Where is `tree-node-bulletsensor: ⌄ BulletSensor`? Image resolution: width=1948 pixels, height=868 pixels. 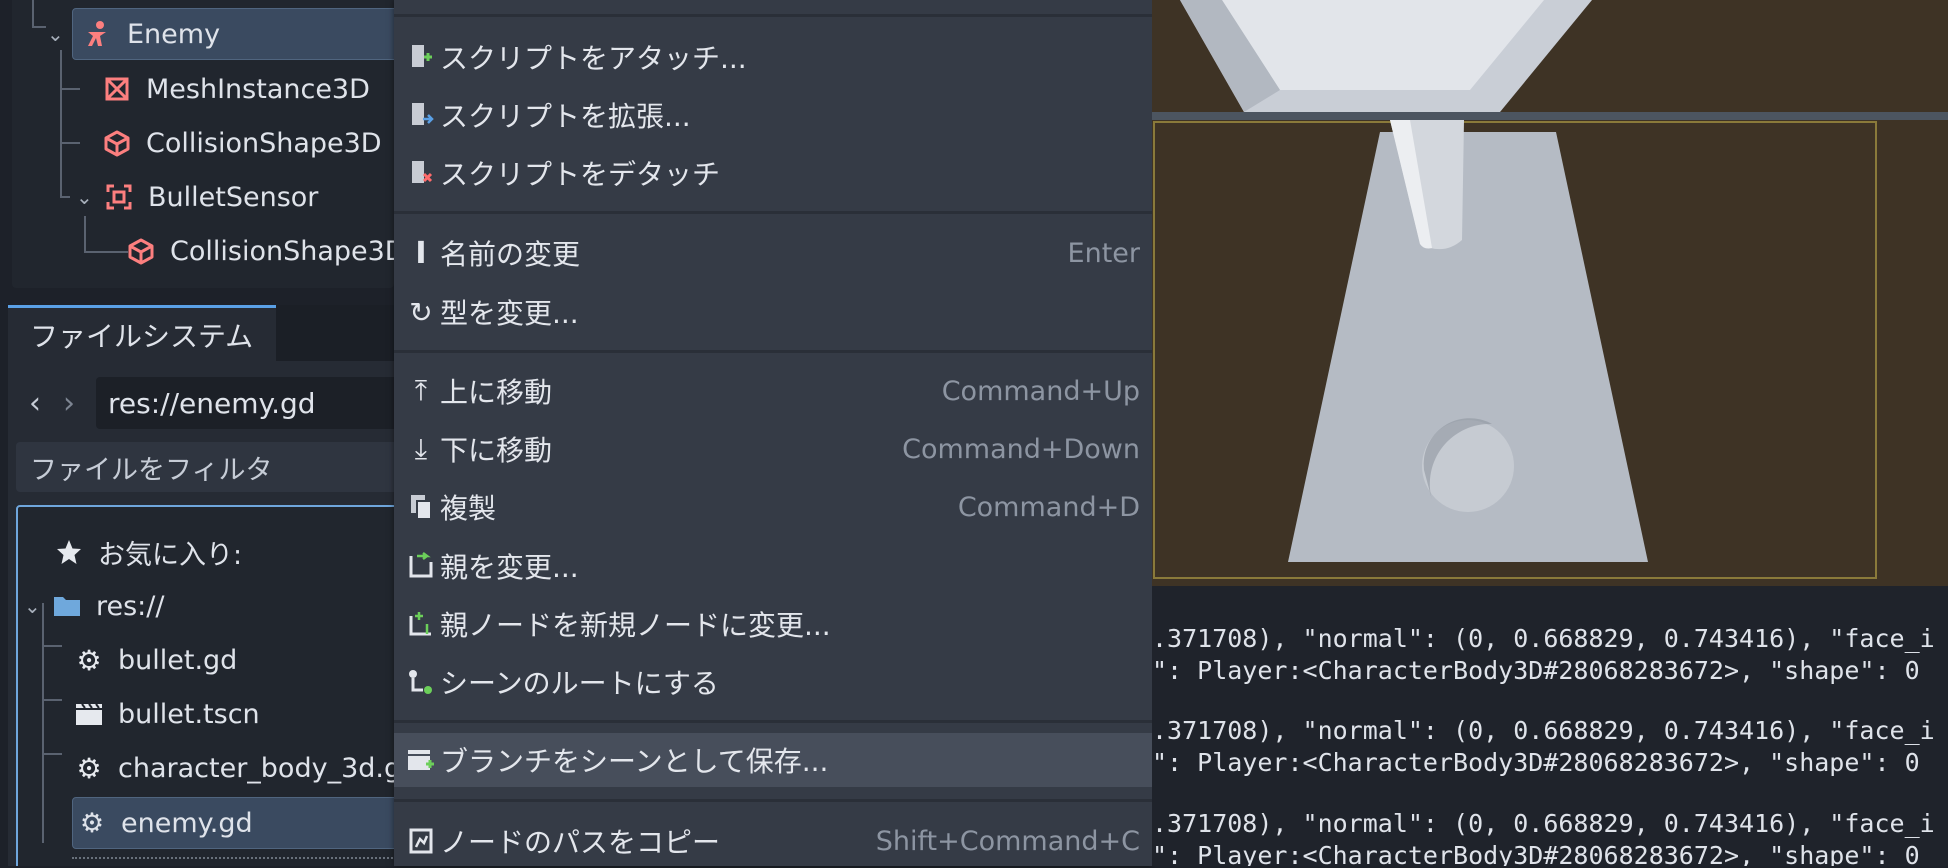
tree-node-bulletsensor: ⌄ BulletSensor is located at coordinates (197, 197).